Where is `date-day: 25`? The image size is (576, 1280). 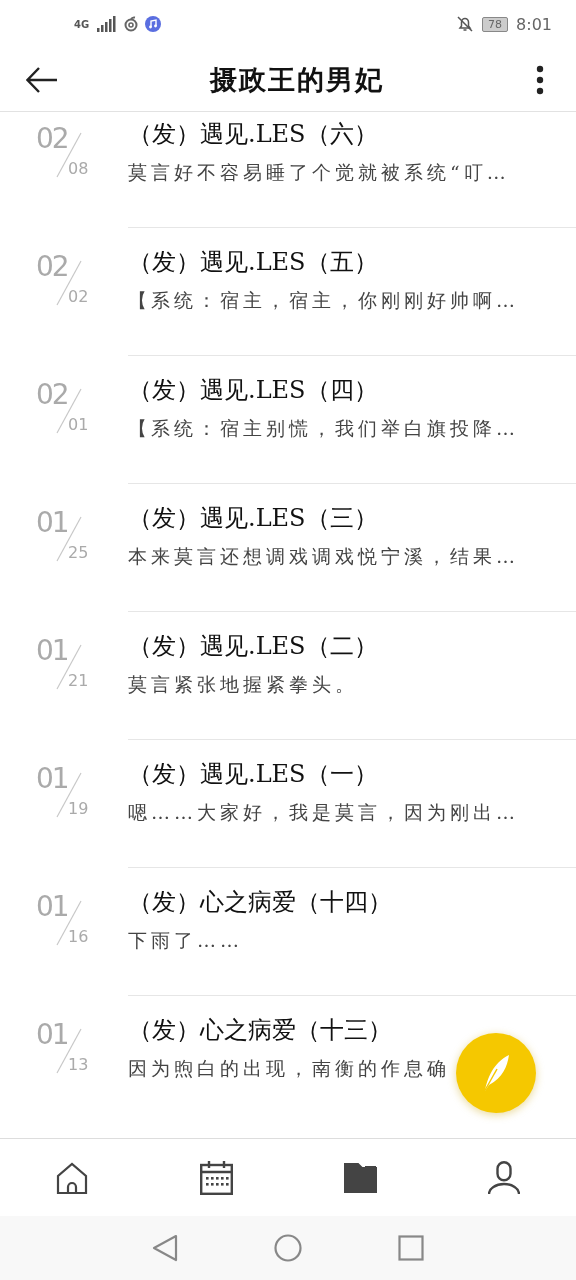 date-day: 25 is located at coordinates (78, 552).